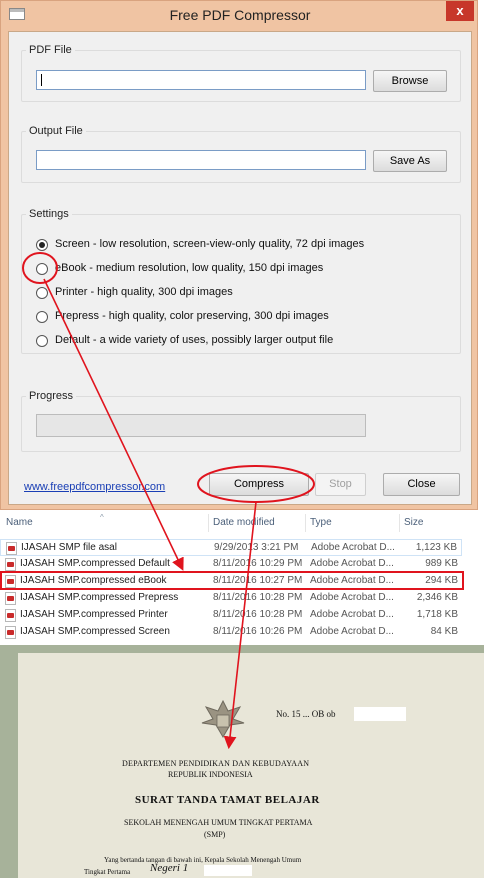 Image resolution: width=484 pixels, height=878 pixels. I want to click on school-type-line: SEKOLAH MENENGAH UMUM TINGKAT PERTAMA, so click(218, 822).